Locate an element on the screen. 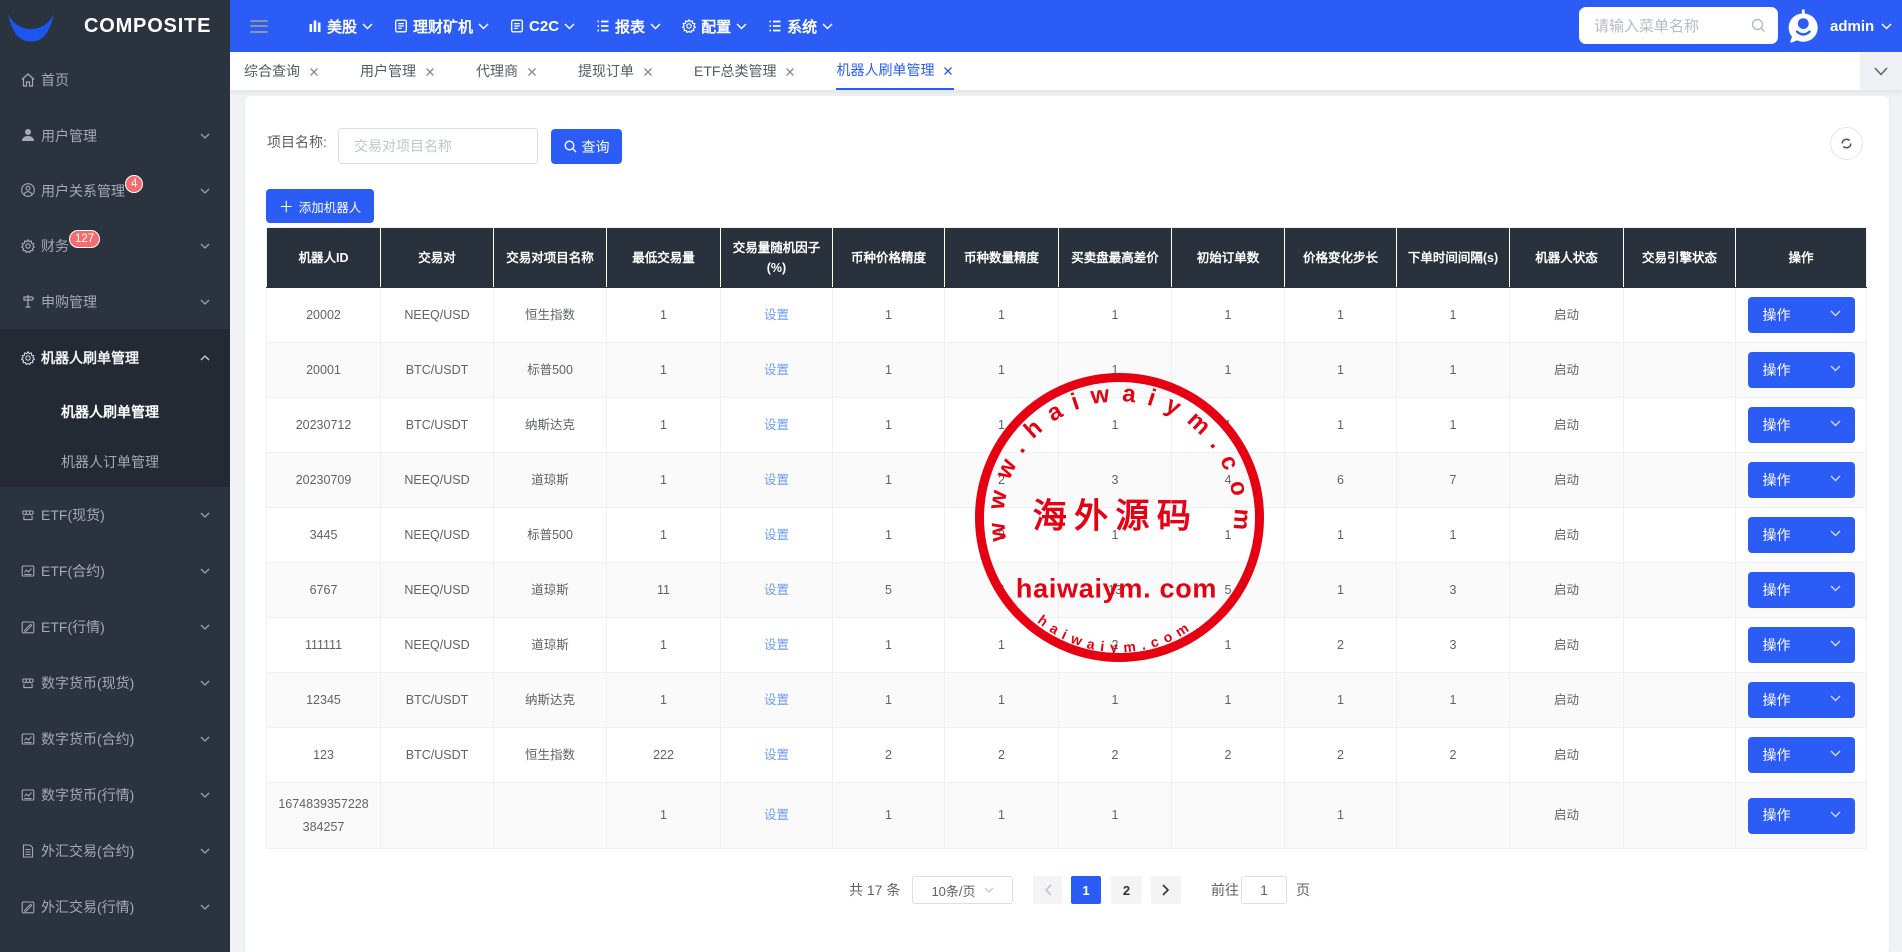  svg-text: 海外源码 is located at coordinates (1116, 517).